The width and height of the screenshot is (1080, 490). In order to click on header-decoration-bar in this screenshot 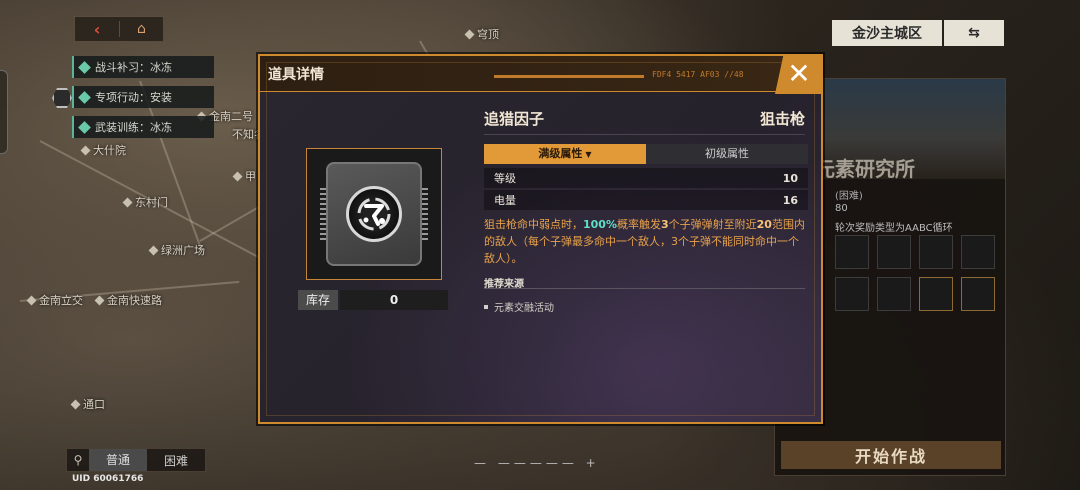, I will do `click(569, 76)`.